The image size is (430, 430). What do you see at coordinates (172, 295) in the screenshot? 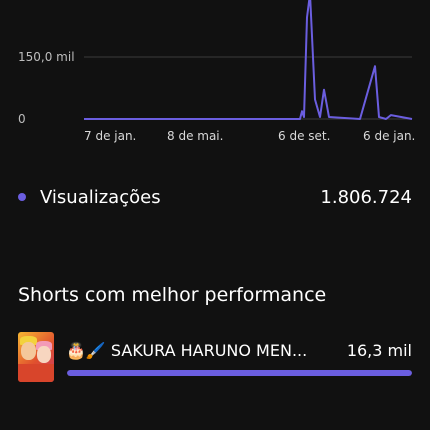
I see `section-title: Shorts com melhor performance` at bounding box center [172, 295].